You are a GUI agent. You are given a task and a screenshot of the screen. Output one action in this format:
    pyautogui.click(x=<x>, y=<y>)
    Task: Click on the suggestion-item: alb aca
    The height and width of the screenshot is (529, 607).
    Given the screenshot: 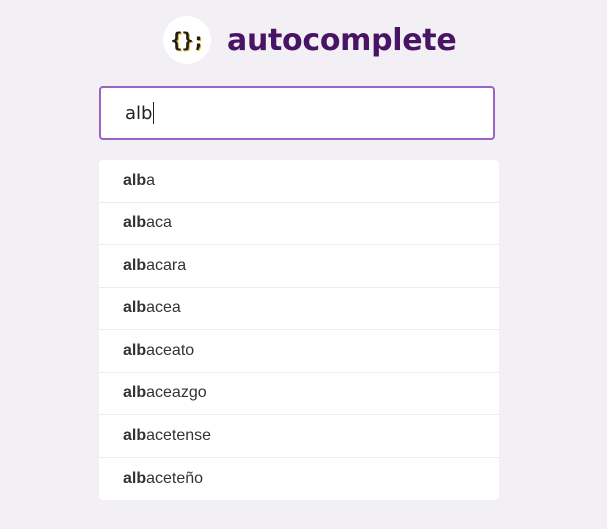 What is the action you would take?
    pyautogui.click(x=299, y=224)
    